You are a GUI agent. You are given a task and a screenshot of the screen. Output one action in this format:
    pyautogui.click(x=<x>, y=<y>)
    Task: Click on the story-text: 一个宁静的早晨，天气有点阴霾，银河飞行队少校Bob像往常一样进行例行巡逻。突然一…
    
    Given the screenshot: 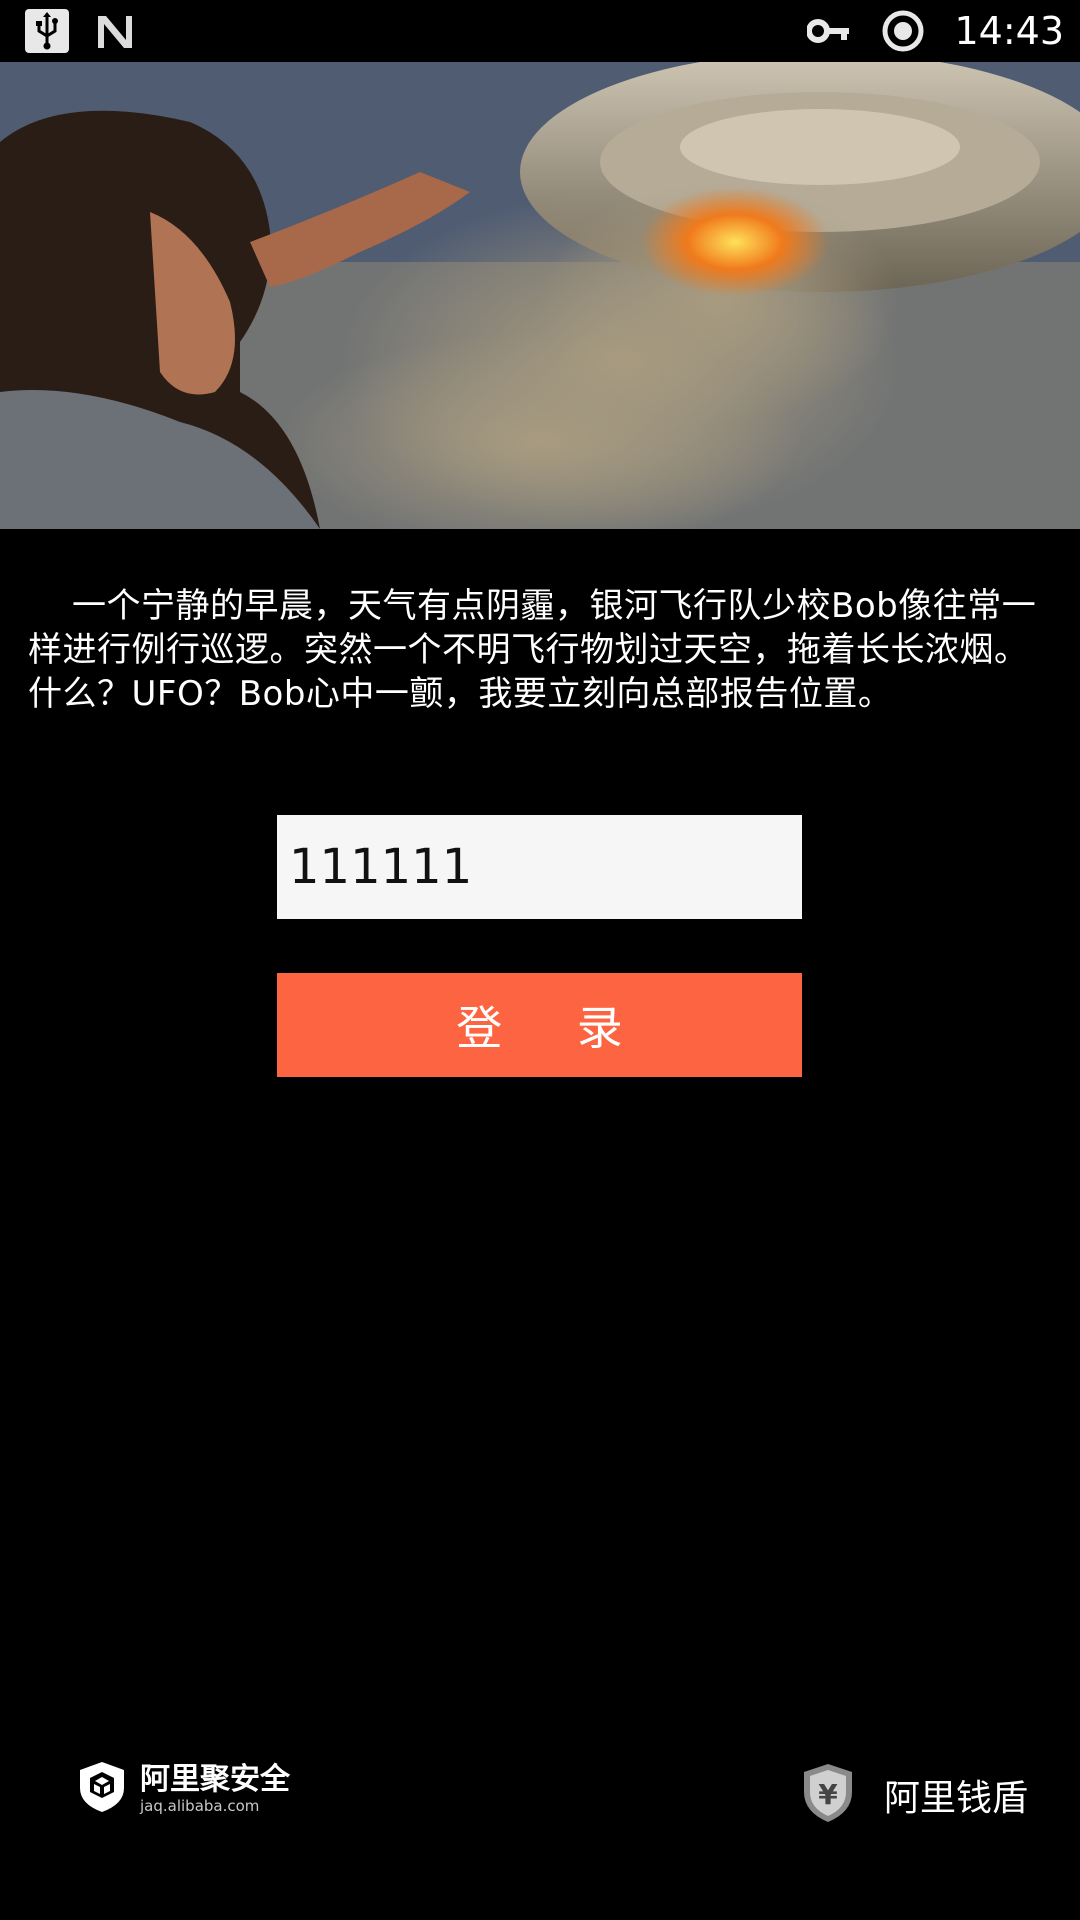 What is the action you would take?
    pyautogui.click(x=532, y=650)
    